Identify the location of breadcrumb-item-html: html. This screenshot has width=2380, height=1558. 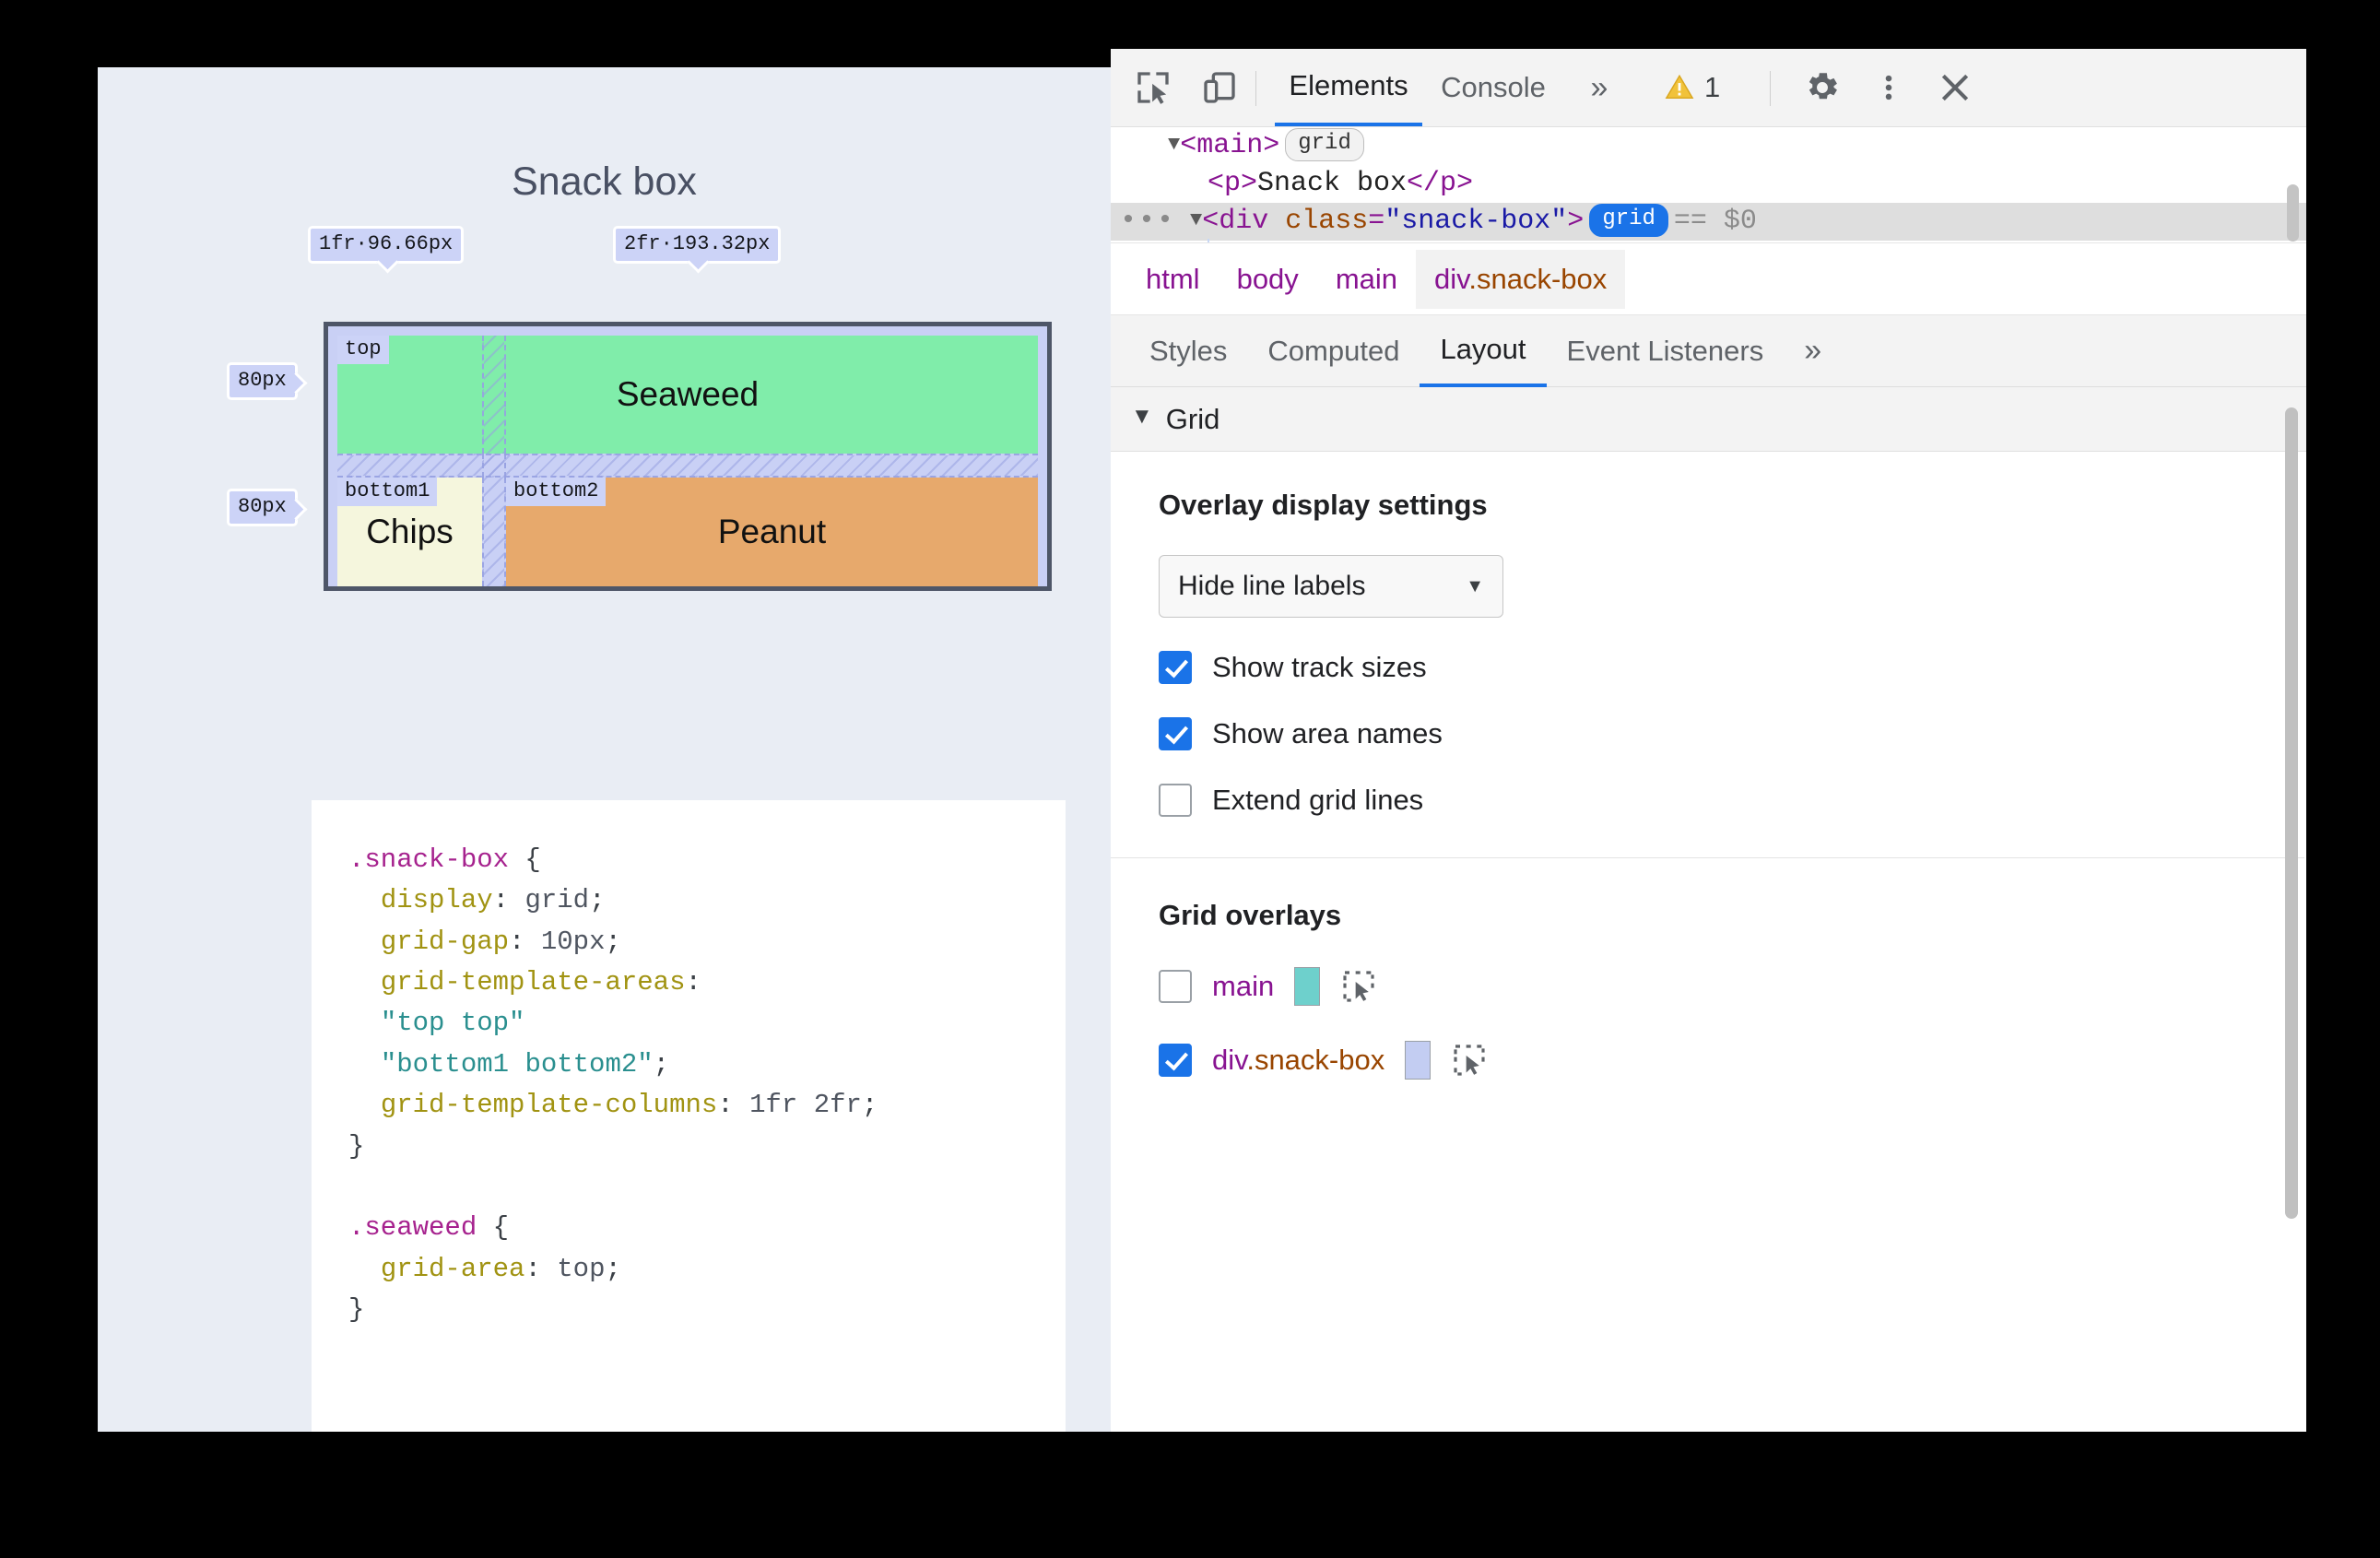
(1173, 279).